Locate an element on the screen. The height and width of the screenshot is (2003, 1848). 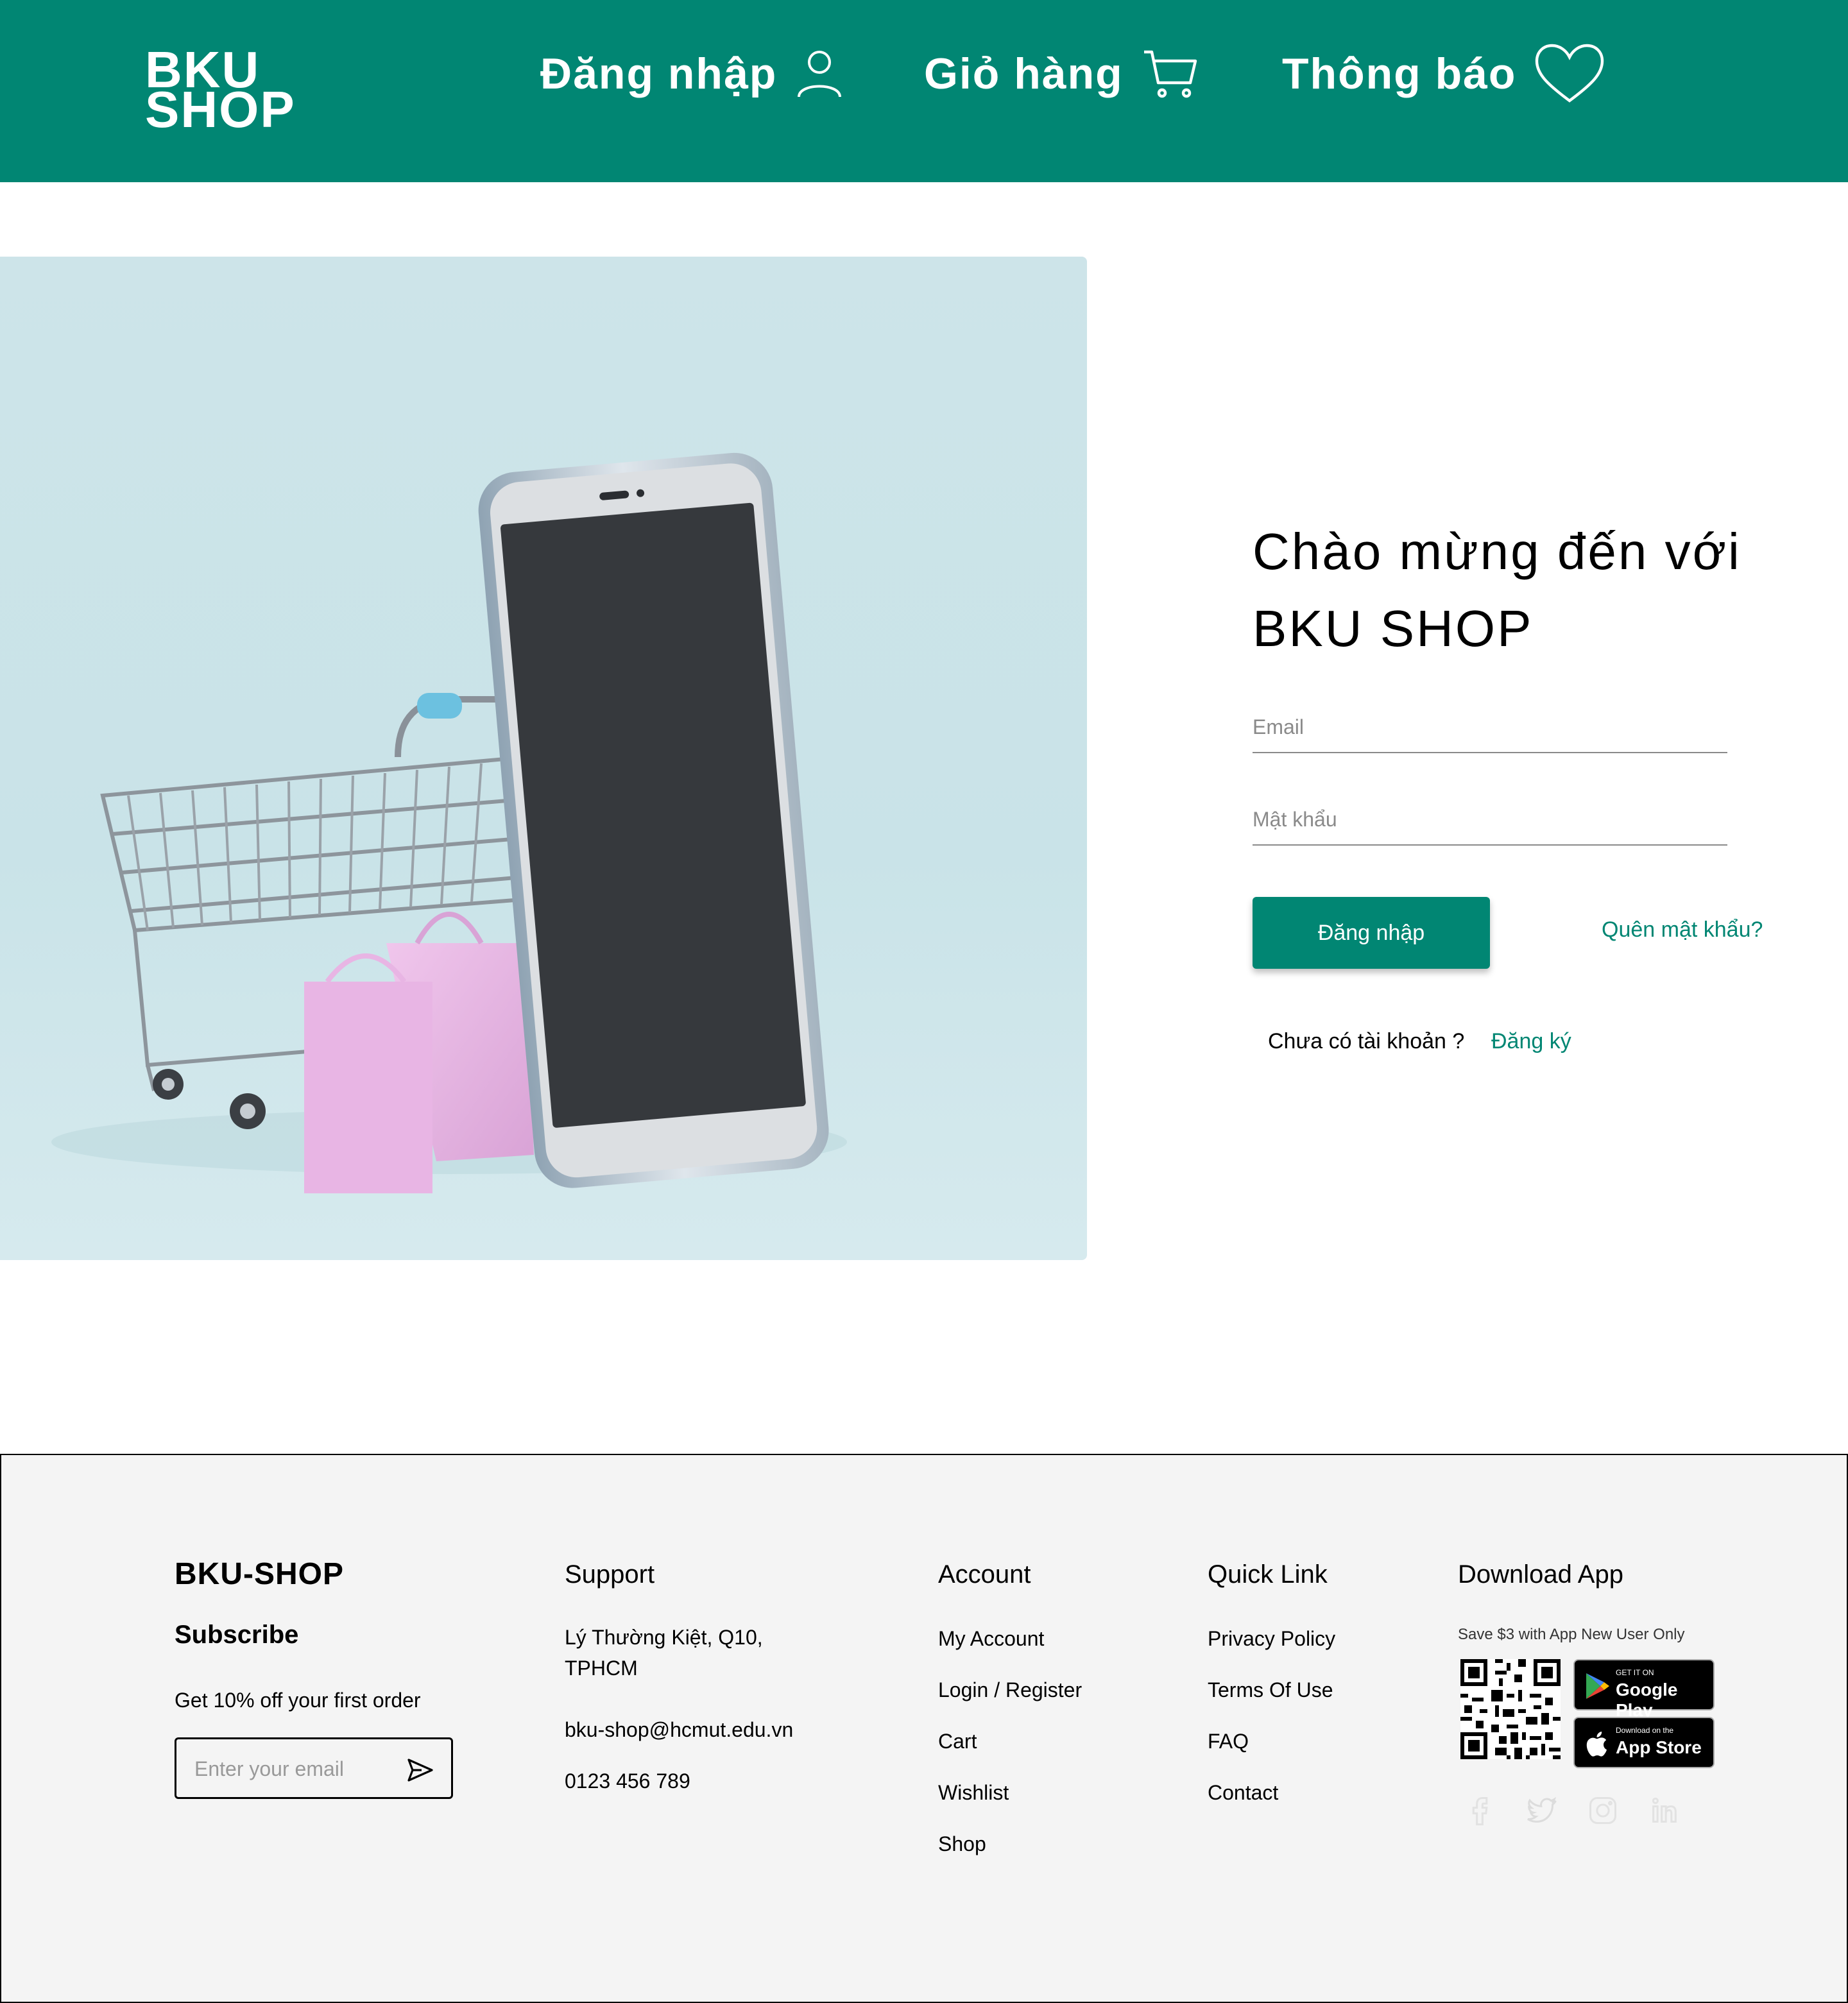
register-link: Đăng ký is located at coordinates (1531, 1041).